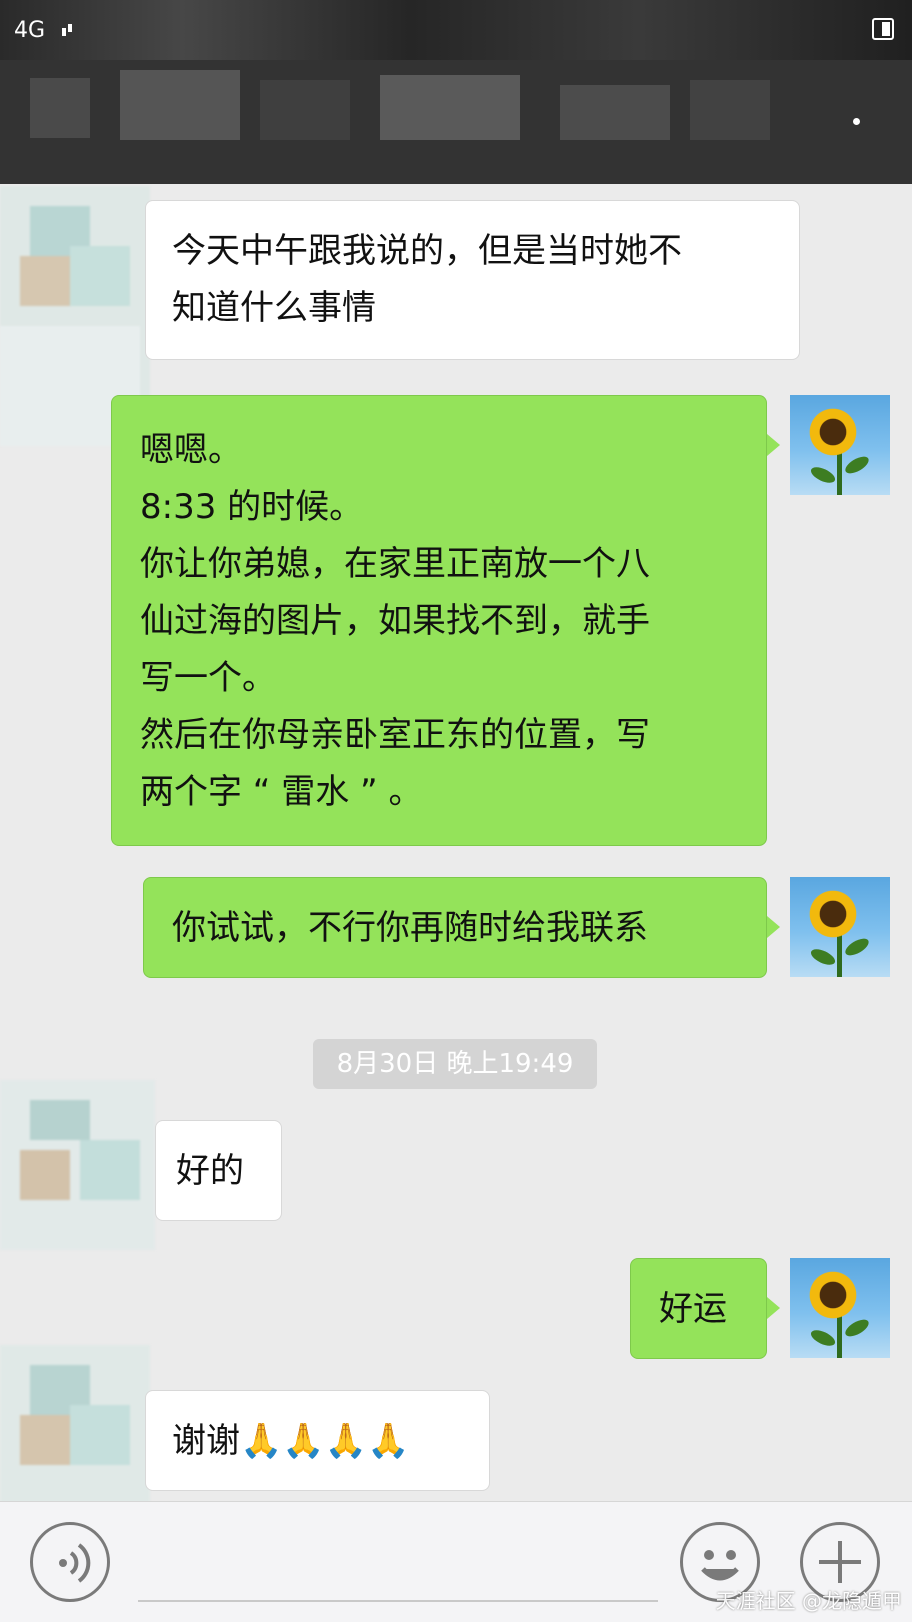 Image resolution: width=912 pixels, height=1622 pixels. Describe the element at coordinates (30, 30) in the screenshot. I see `network-indicator: 4G` at that location.